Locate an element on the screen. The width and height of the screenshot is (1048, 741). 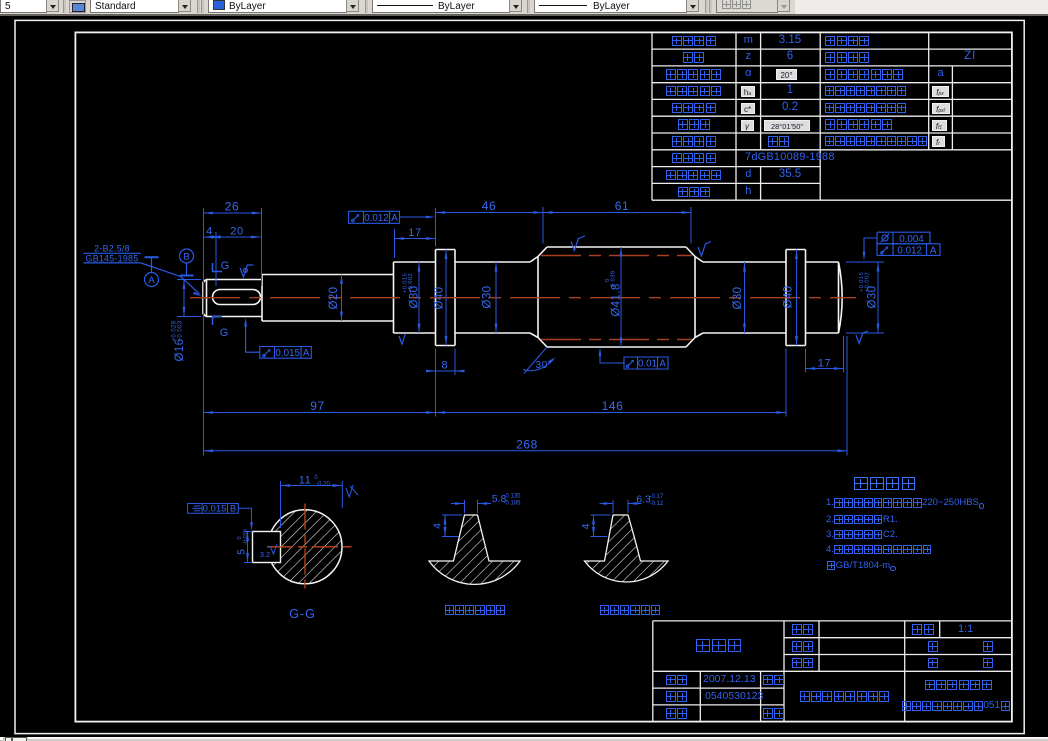
svg-text: 46 is located at coordinates (489, 206).